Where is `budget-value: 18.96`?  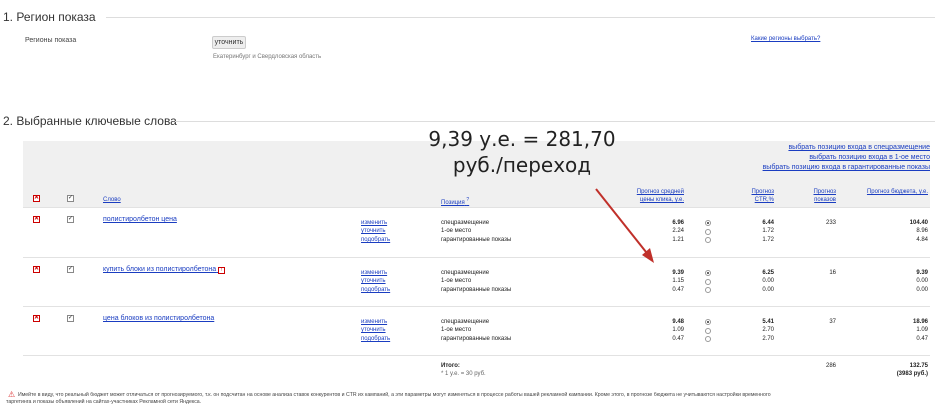 budget-value: 18.96 is located at coordinates (920, 322).